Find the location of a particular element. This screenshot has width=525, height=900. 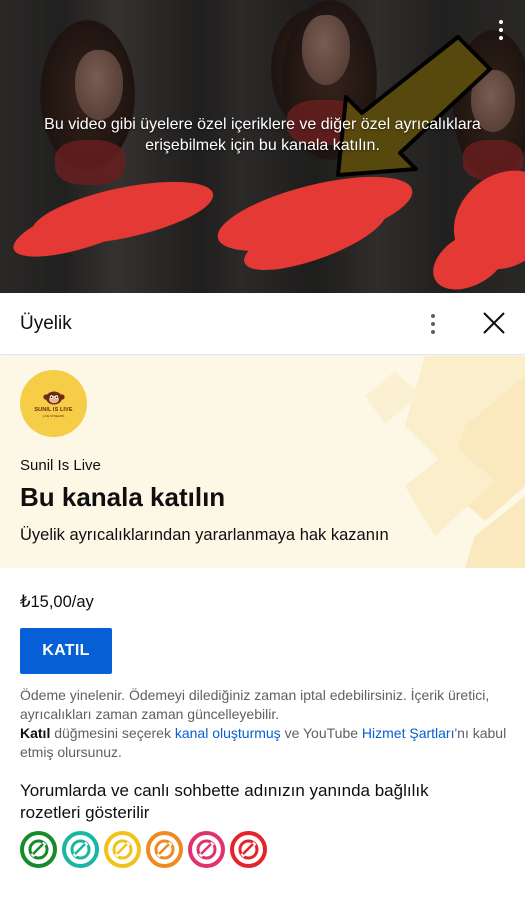

panel-title: Üyelik is located at coordinates (46, 323).